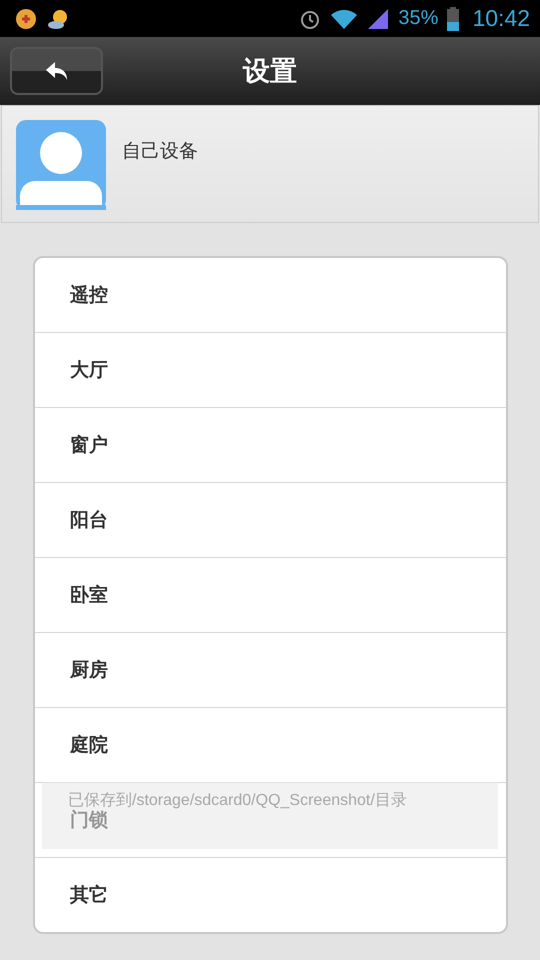 The height and width of the screenshot is (960, 540). What do you see at coordinates (344, 19) in the screenshot?
I see `wifi-icon` at bounding box center [344, 19].